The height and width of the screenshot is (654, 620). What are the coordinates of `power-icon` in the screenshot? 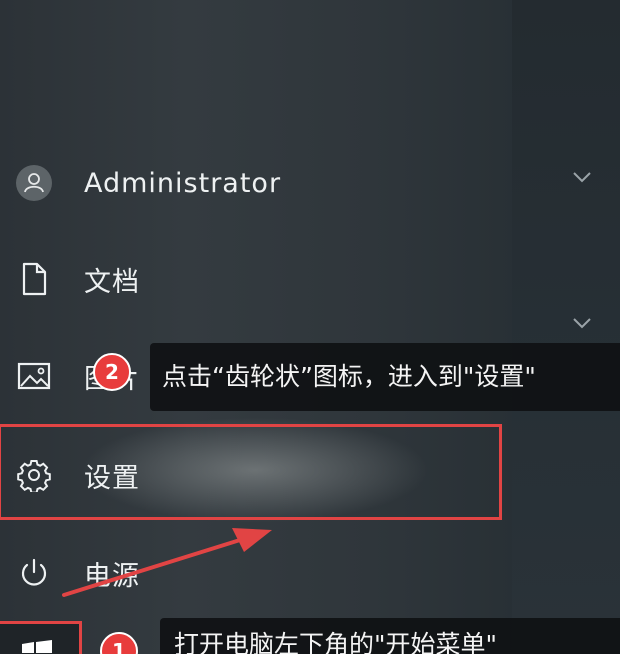 It's located at (34, 573).